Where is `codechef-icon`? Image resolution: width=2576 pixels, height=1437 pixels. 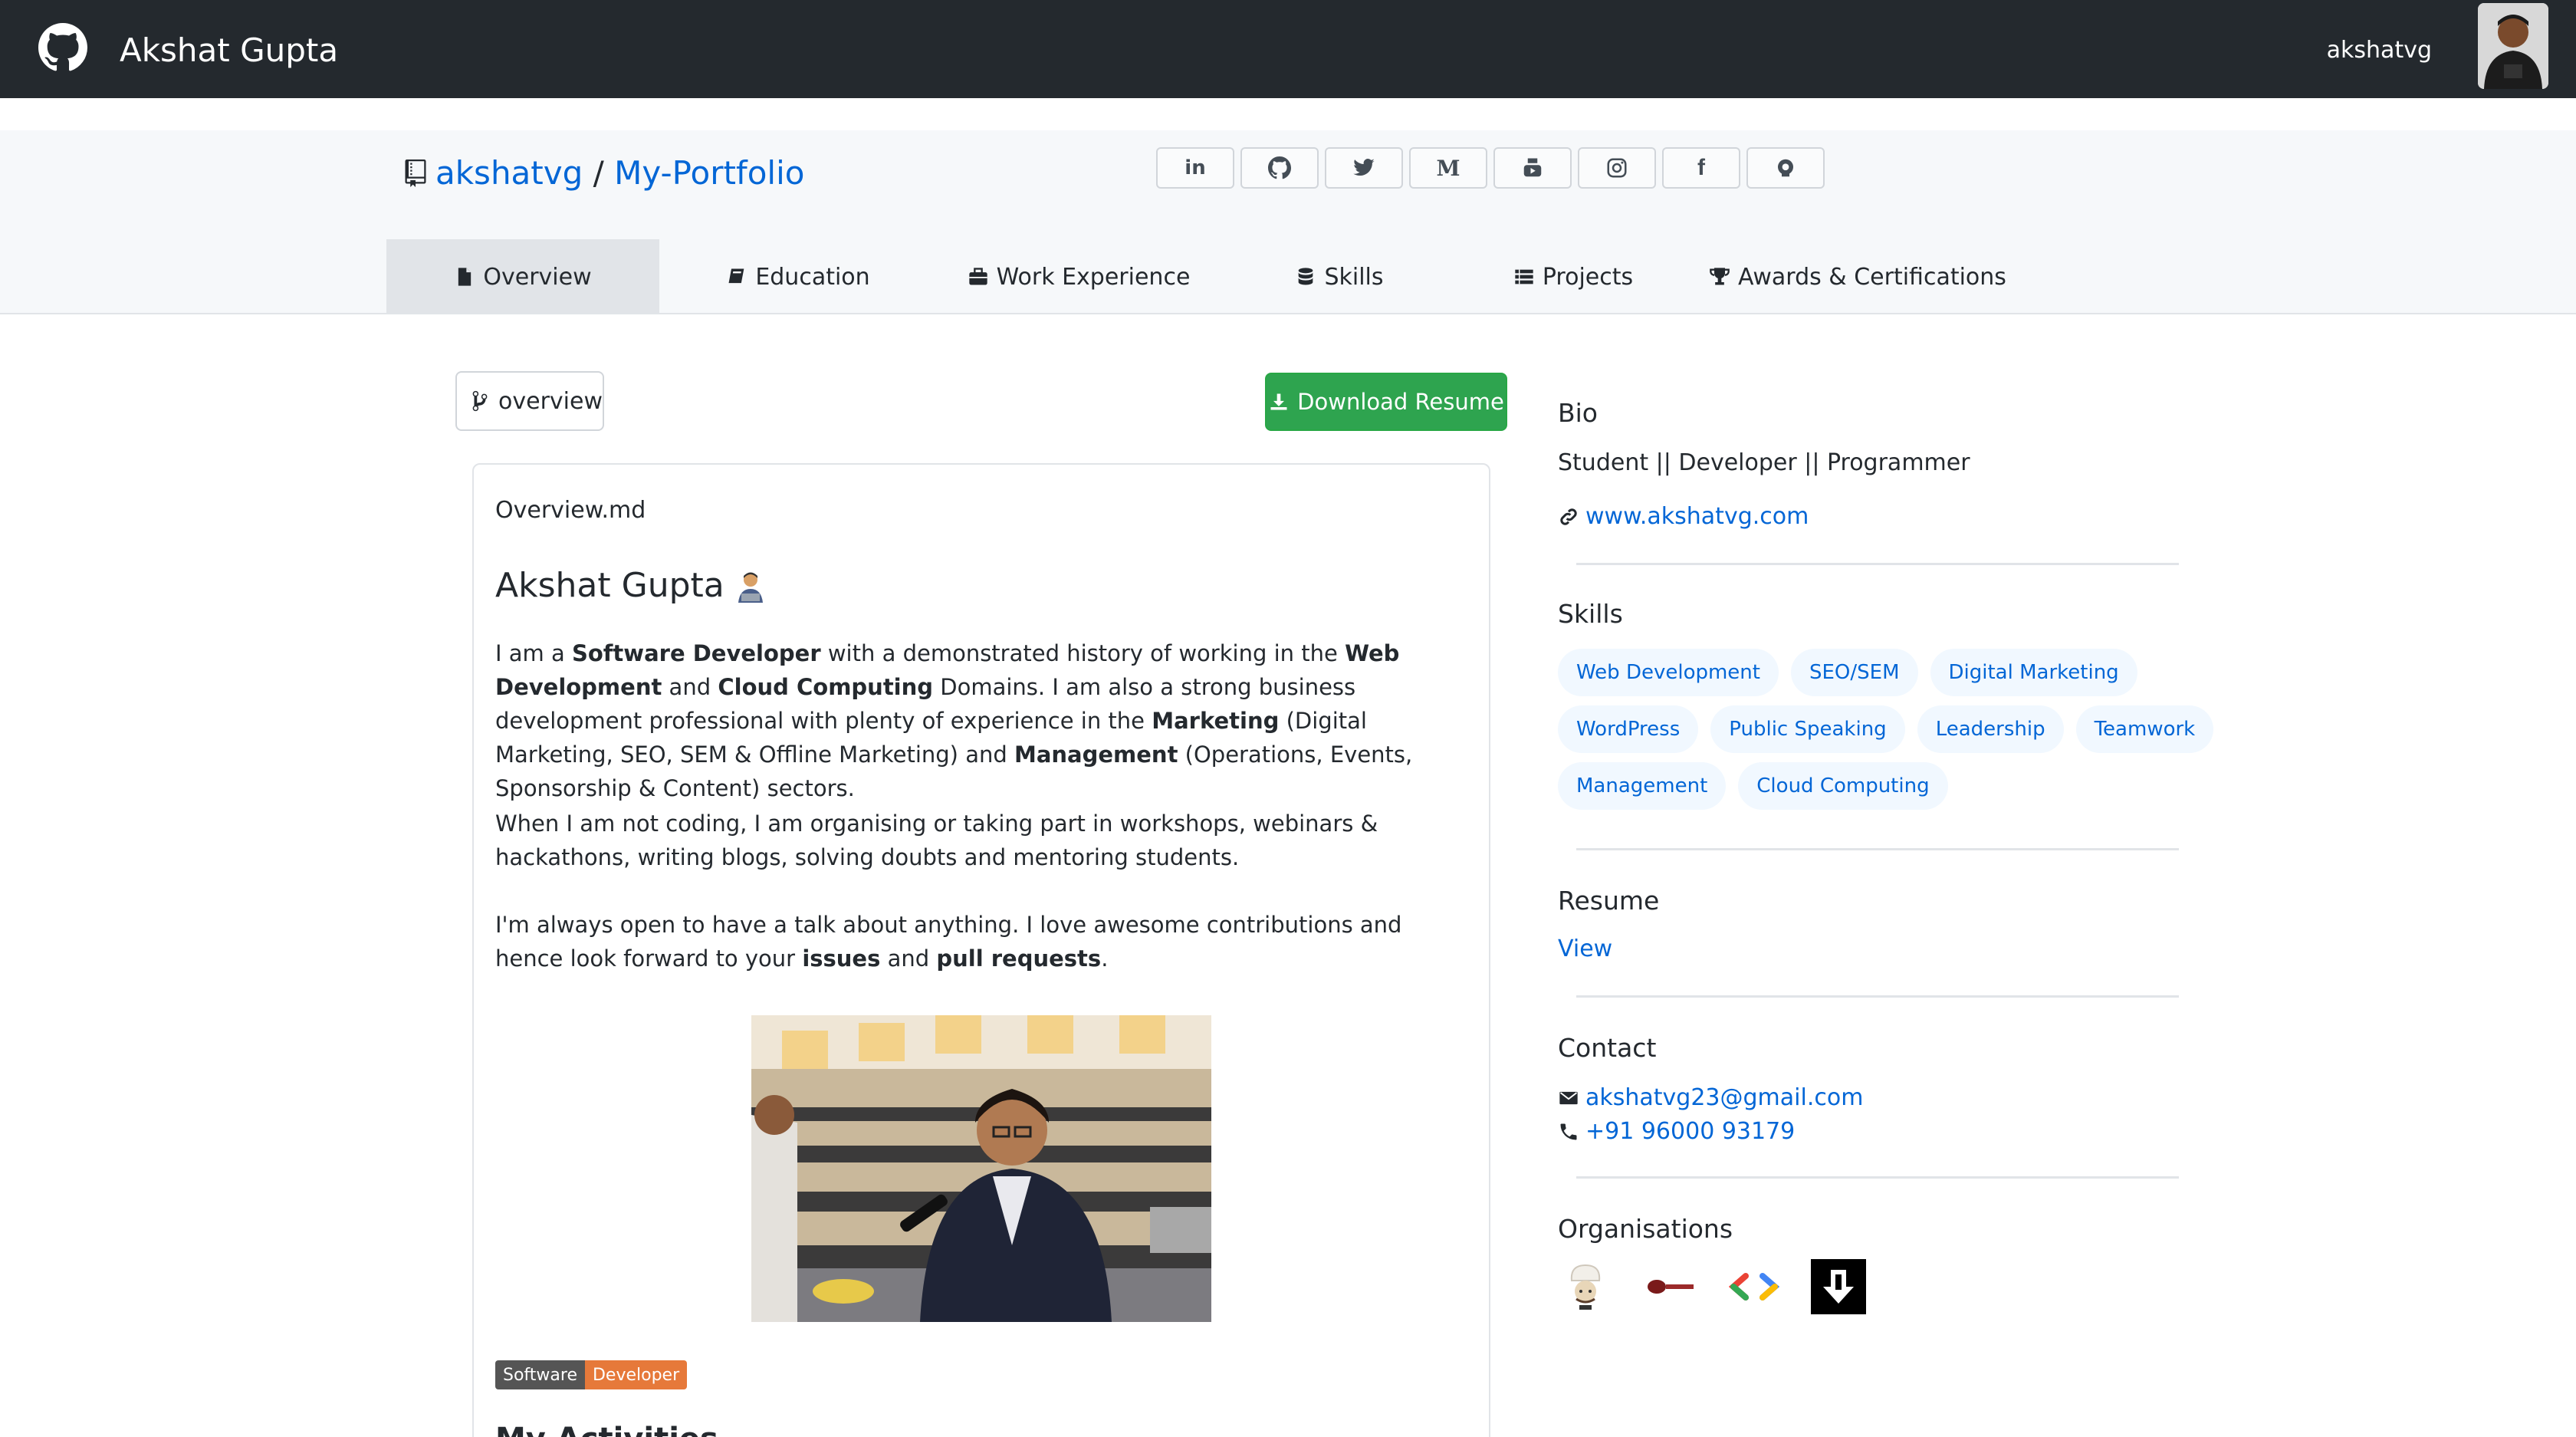
codechef-icon is located at coordinates (1786, 168).